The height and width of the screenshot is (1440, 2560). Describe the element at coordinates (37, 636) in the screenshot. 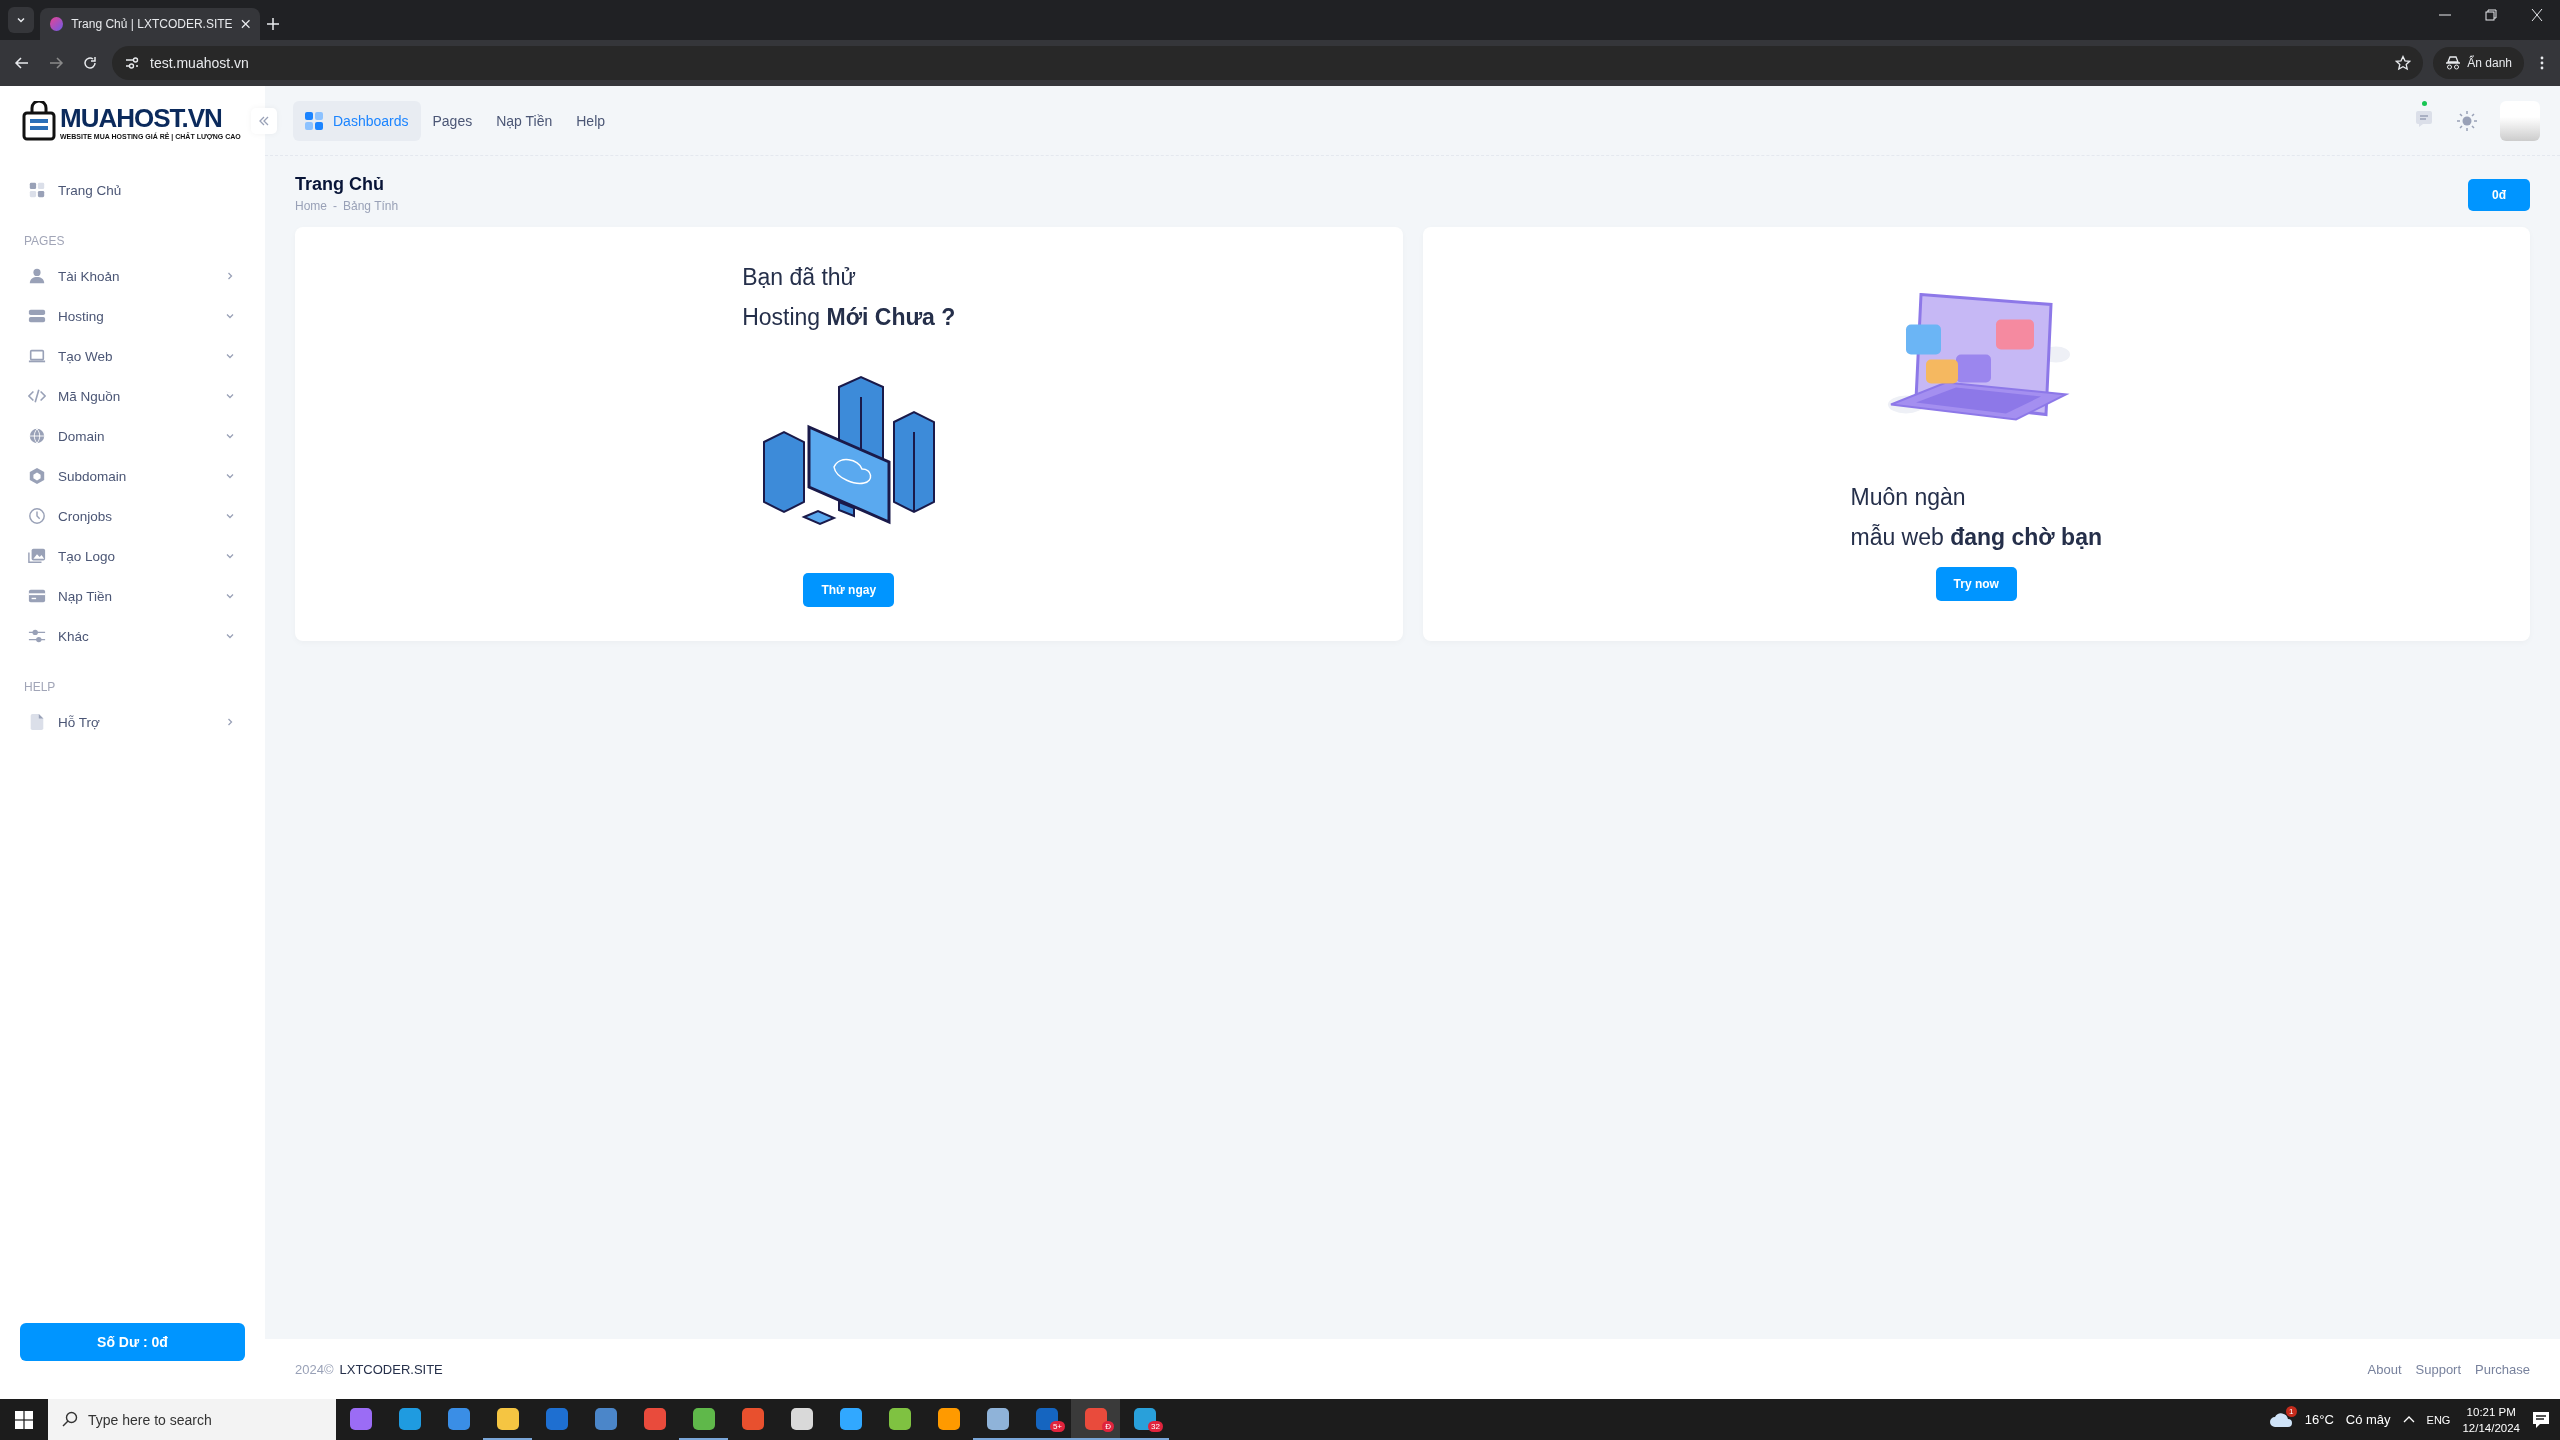

I see `sliders-icon` at that location.